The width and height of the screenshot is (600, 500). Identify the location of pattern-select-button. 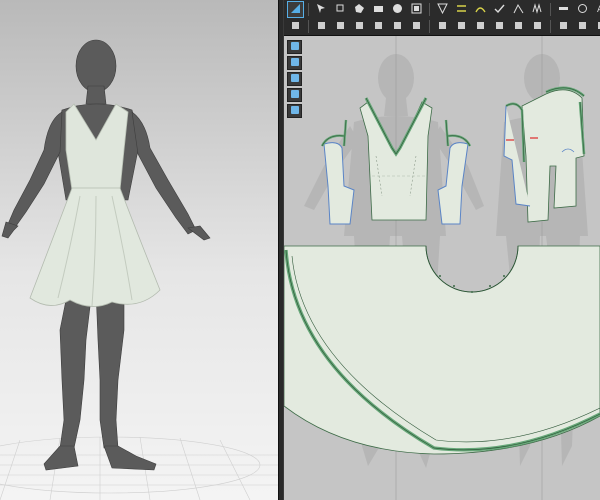
(294, 47).